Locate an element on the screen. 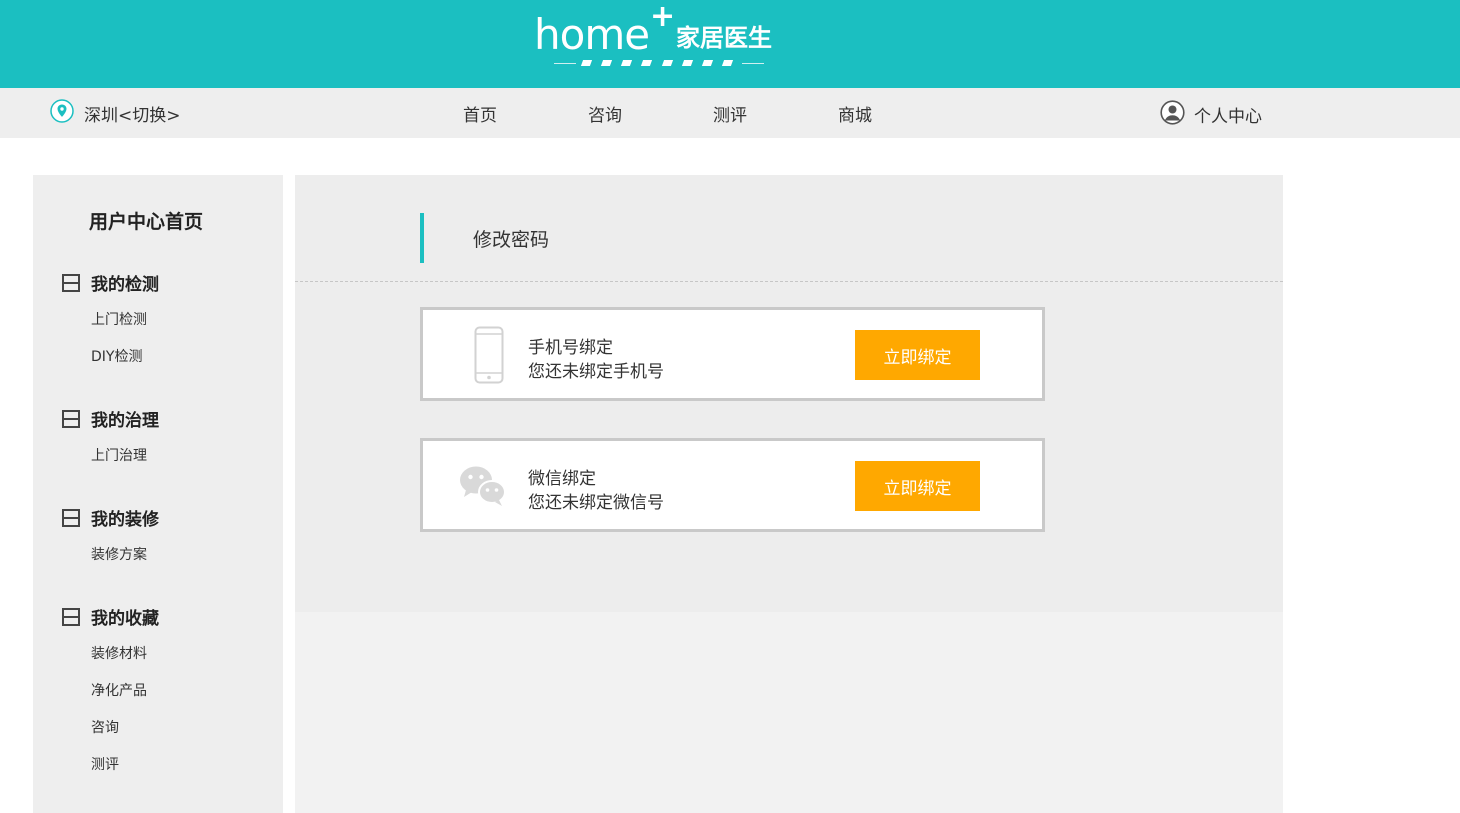 This screenshot has height=813, width=1460. logo-tagline-decoration is located at coordinates (659, 63).